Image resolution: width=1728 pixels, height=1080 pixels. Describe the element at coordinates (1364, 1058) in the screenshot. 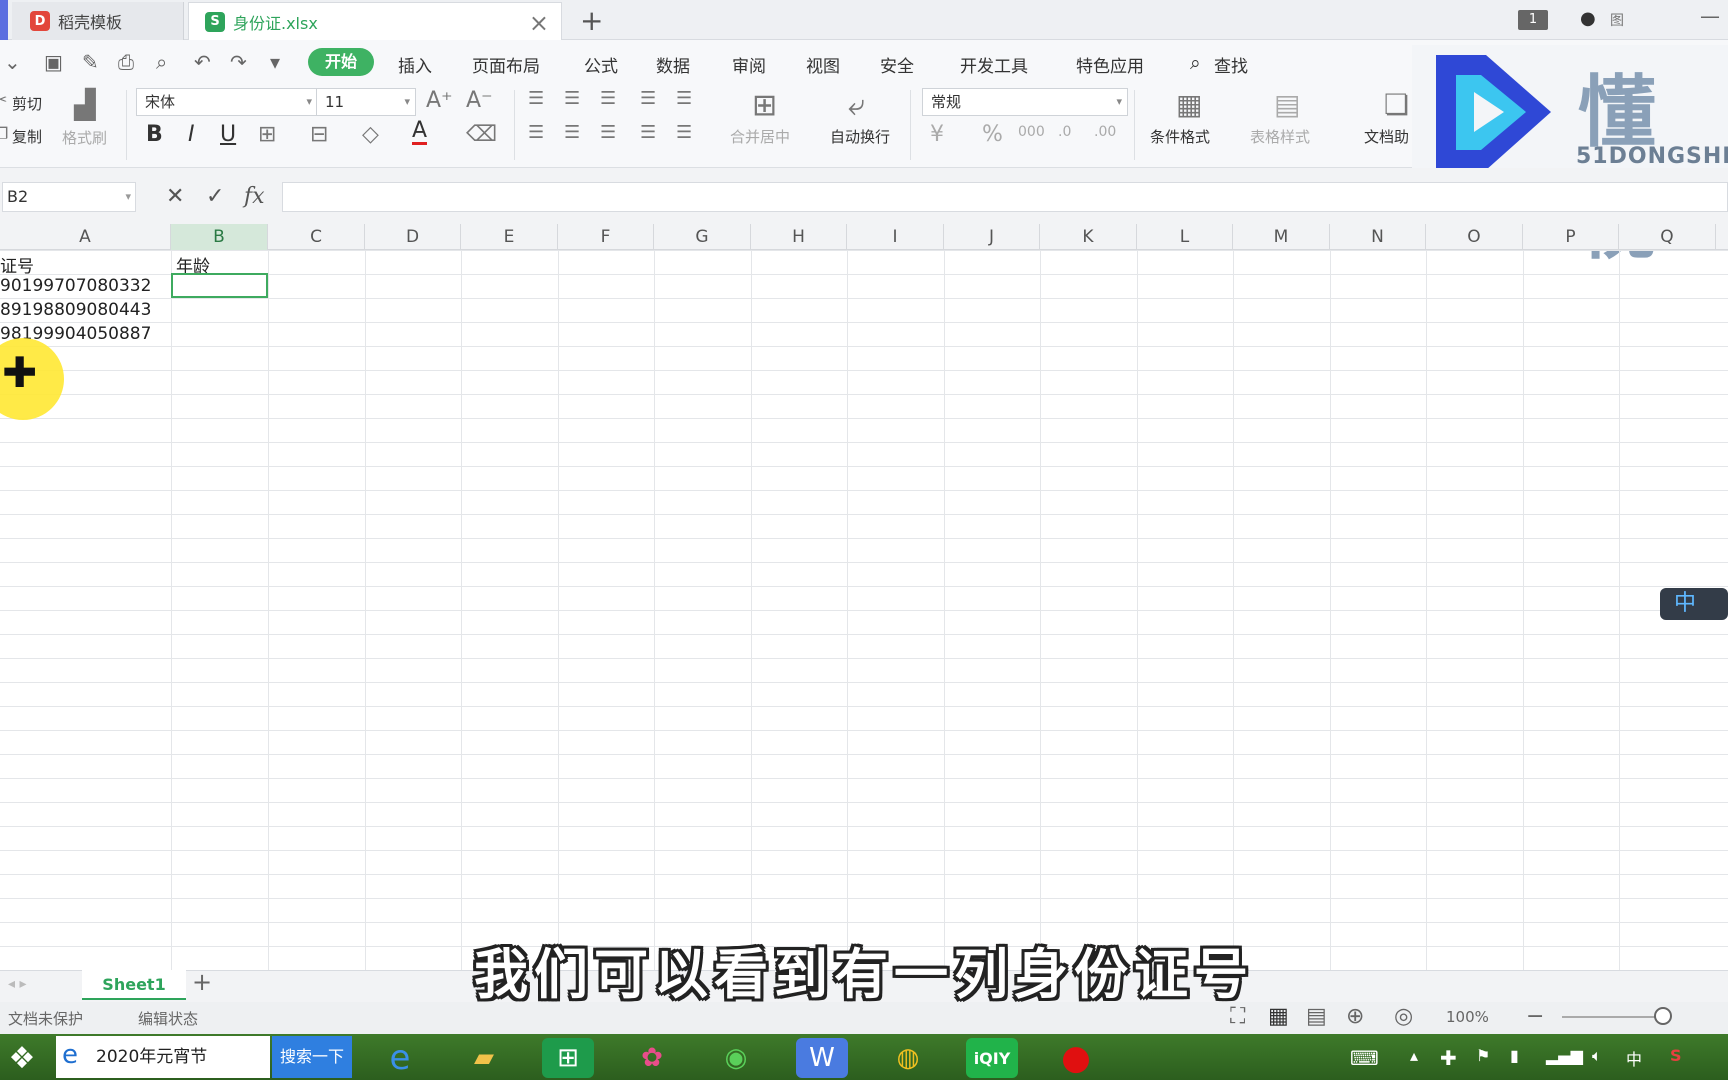

I see `keyboard-icon: ⌨` at that location.